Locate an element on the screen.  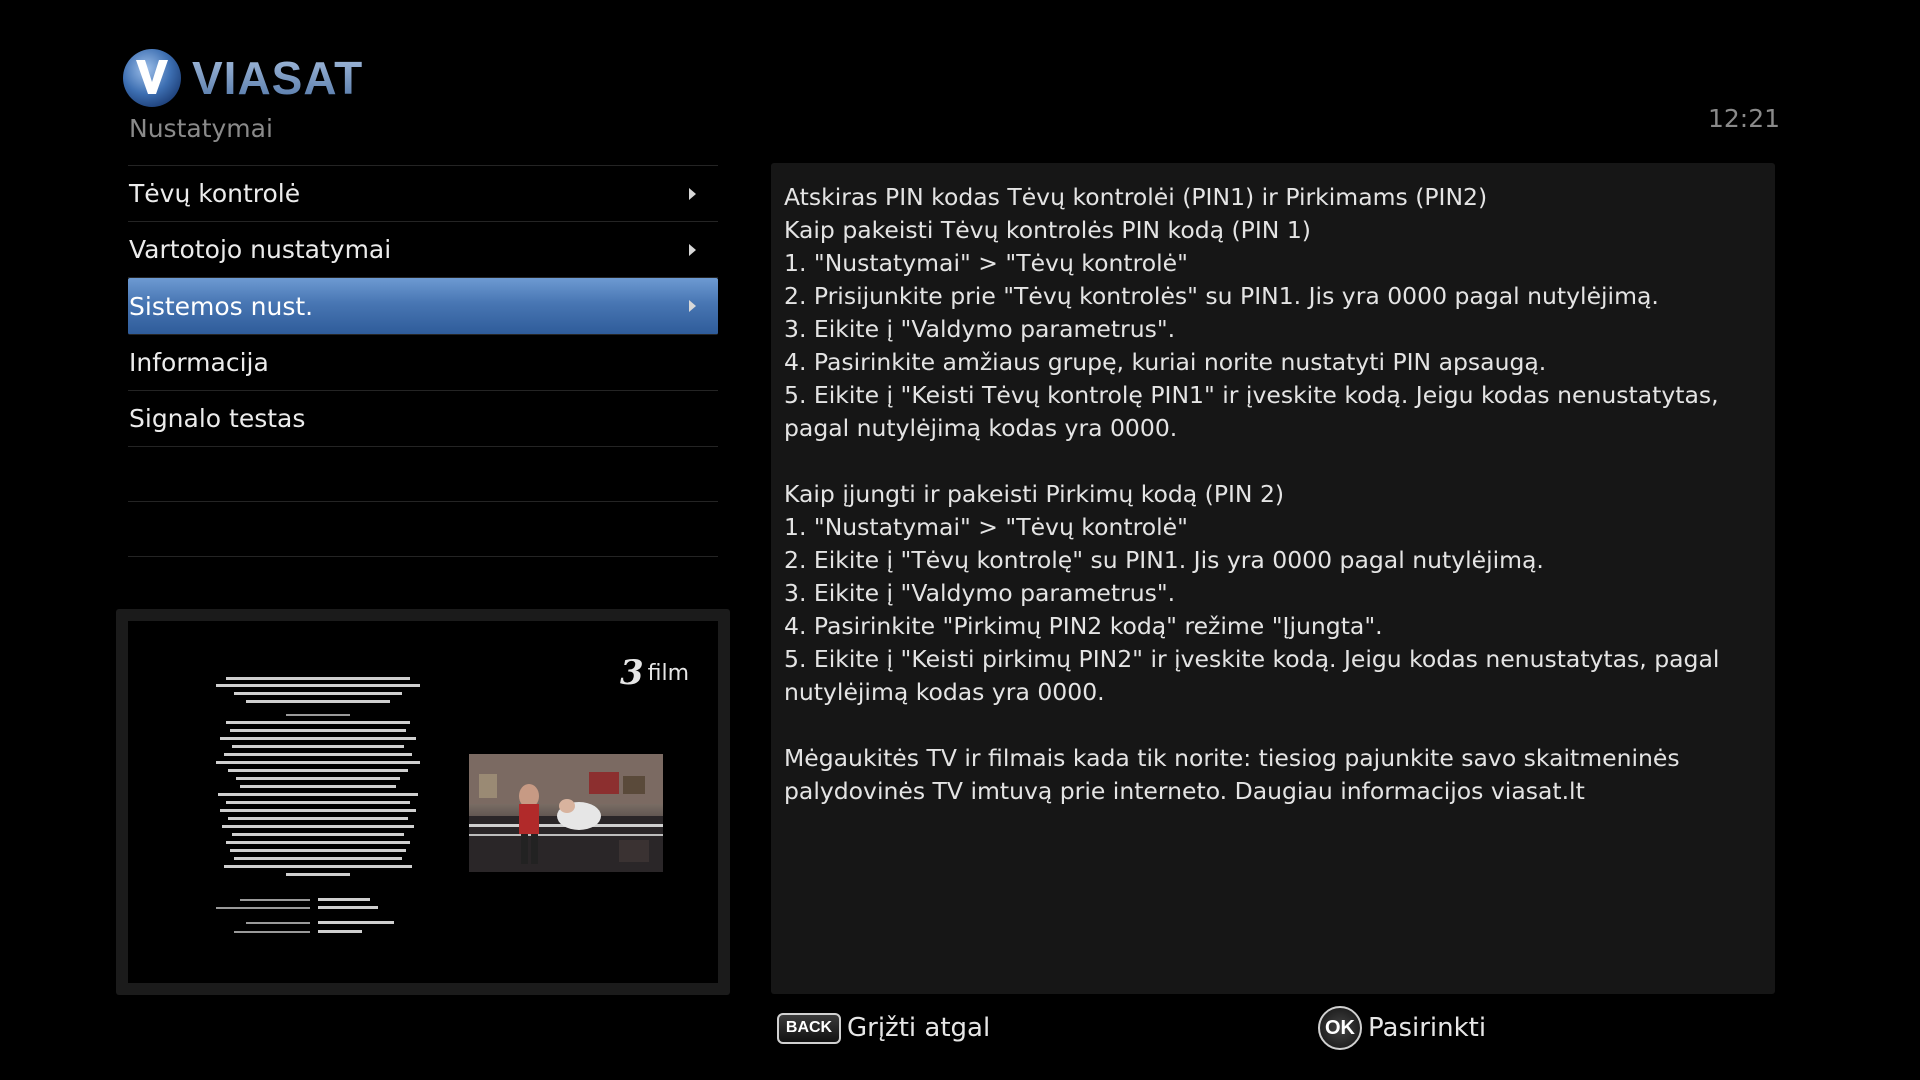
viasat-v-mark-icon is located at coordinates (152, 78).